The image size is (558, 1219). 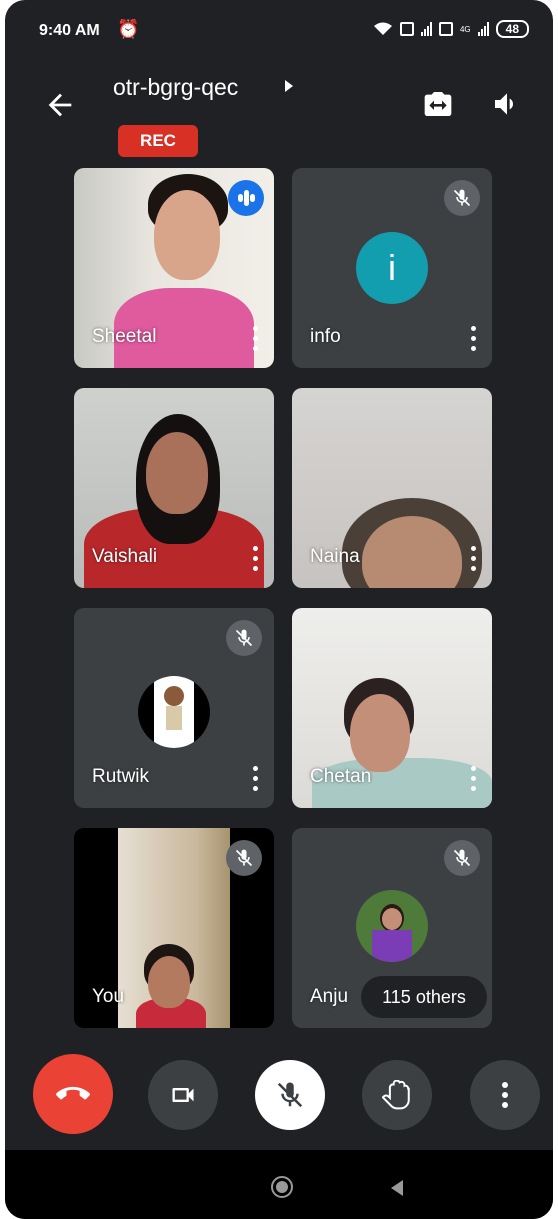 What do you see at coordinates (124, 336) in the screenshot?
I see `participant-name: Sheetal` at bounding box center [124, 336].